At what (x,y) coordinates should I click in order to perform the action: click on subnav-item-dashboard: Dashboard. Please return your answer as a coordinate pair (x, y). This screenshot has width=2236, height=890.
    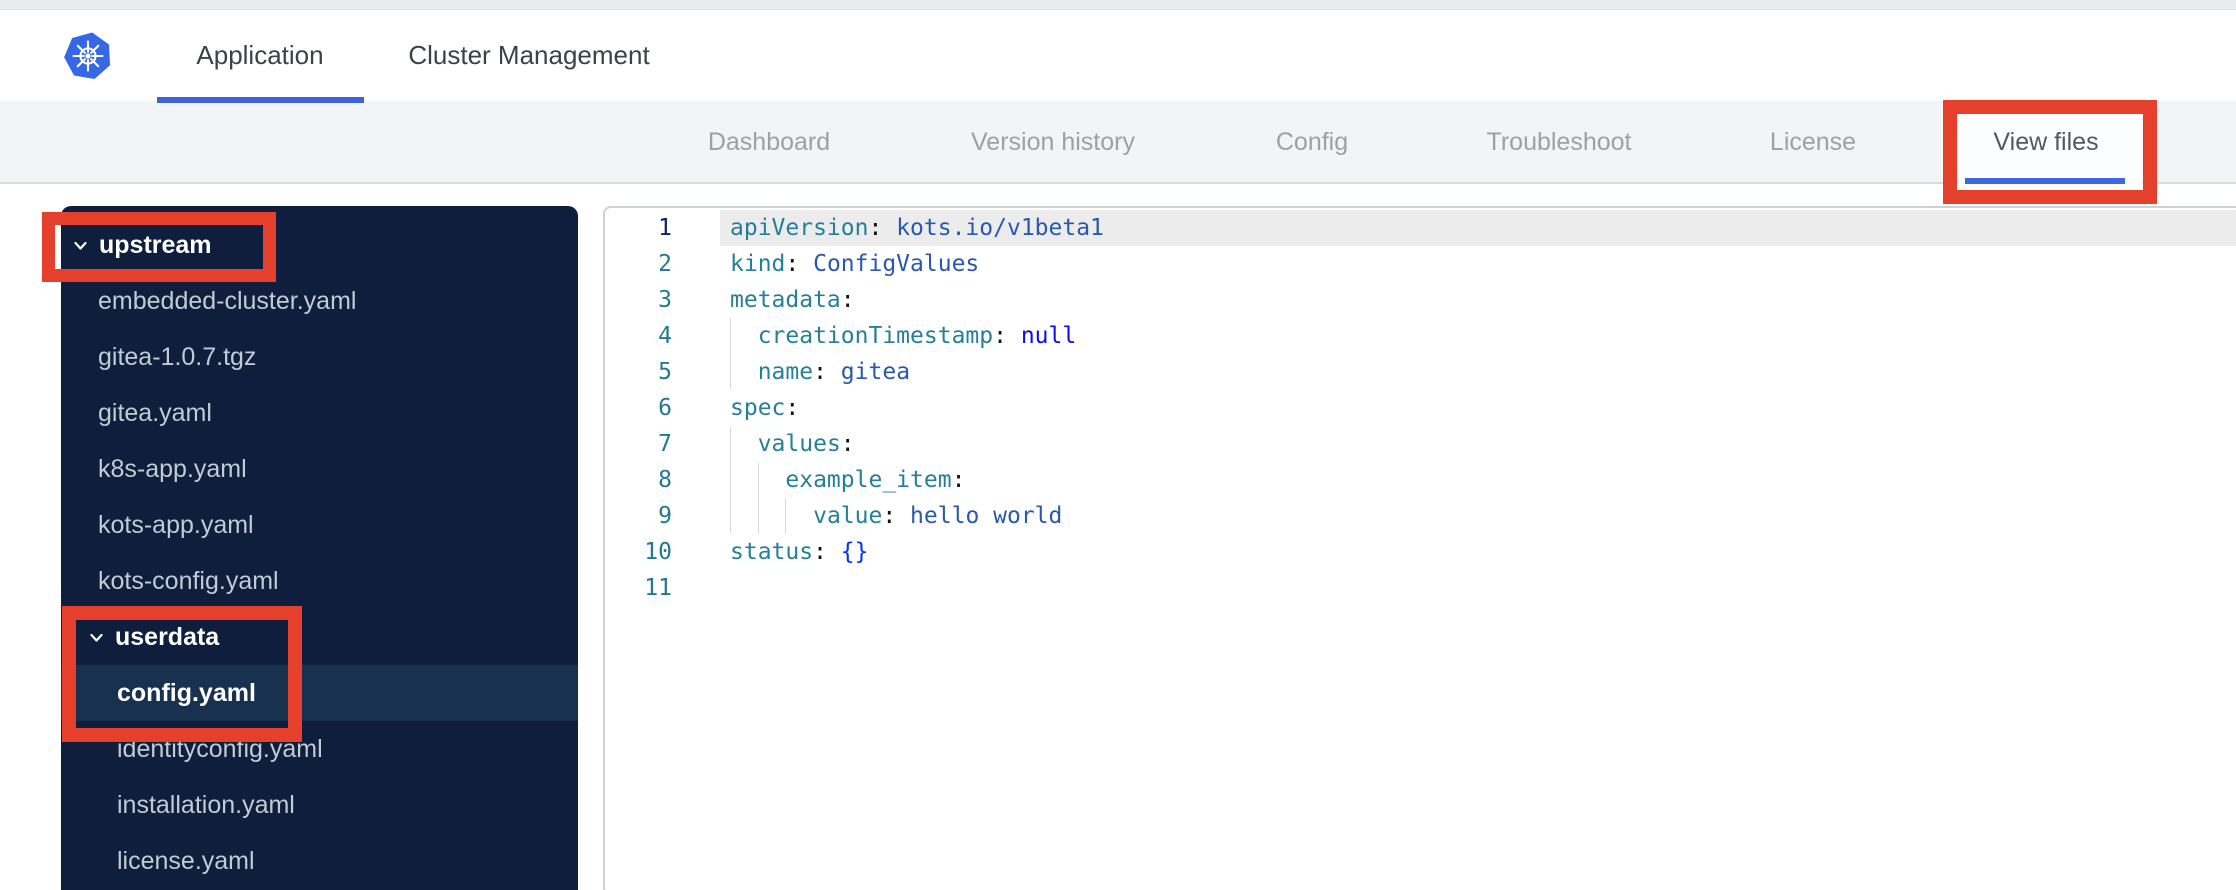
    Looking at the image, I should click on (769, 142).